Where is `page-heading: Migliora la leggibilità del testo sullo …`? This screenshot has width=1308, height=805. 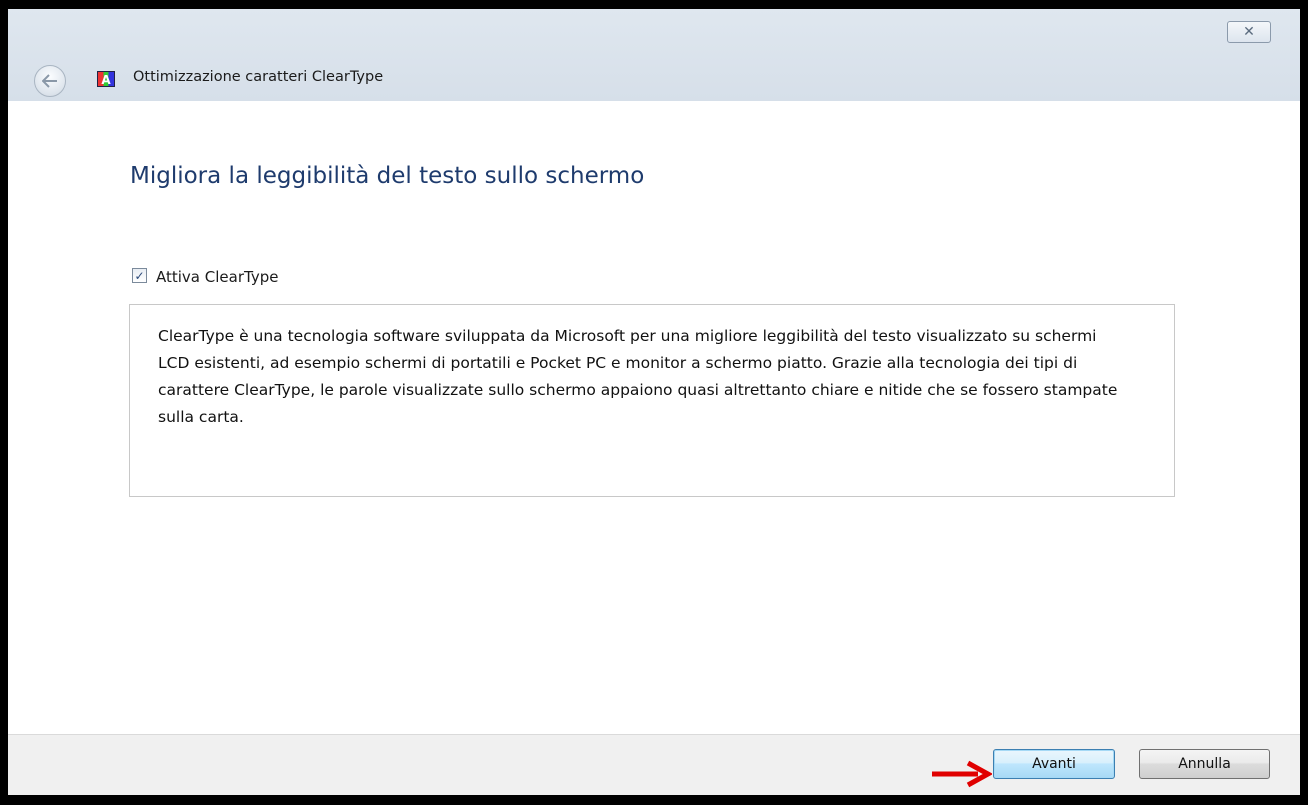 page-heading: Migliora la leggibilità del testo sullo … is located at coordinates (387, 176).